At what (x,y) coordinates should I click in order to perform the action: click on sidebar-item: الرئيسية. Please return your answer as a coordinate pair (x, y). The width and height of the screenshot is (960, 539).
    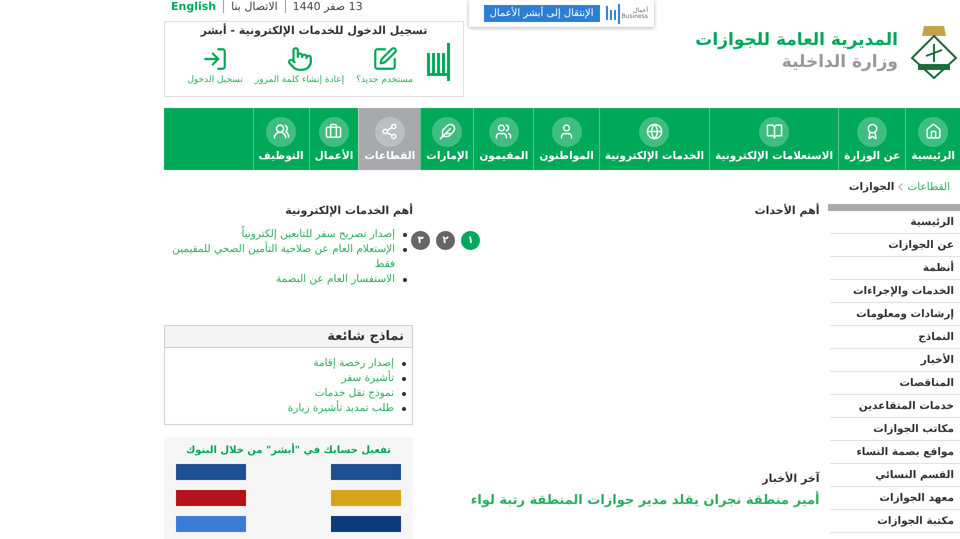
    Looking at the image, I should click on (895, 222).